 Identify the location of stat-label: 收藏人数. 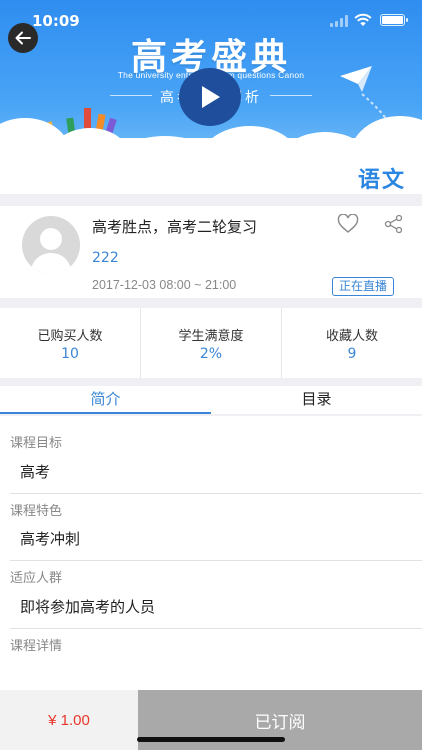
(351, 336).